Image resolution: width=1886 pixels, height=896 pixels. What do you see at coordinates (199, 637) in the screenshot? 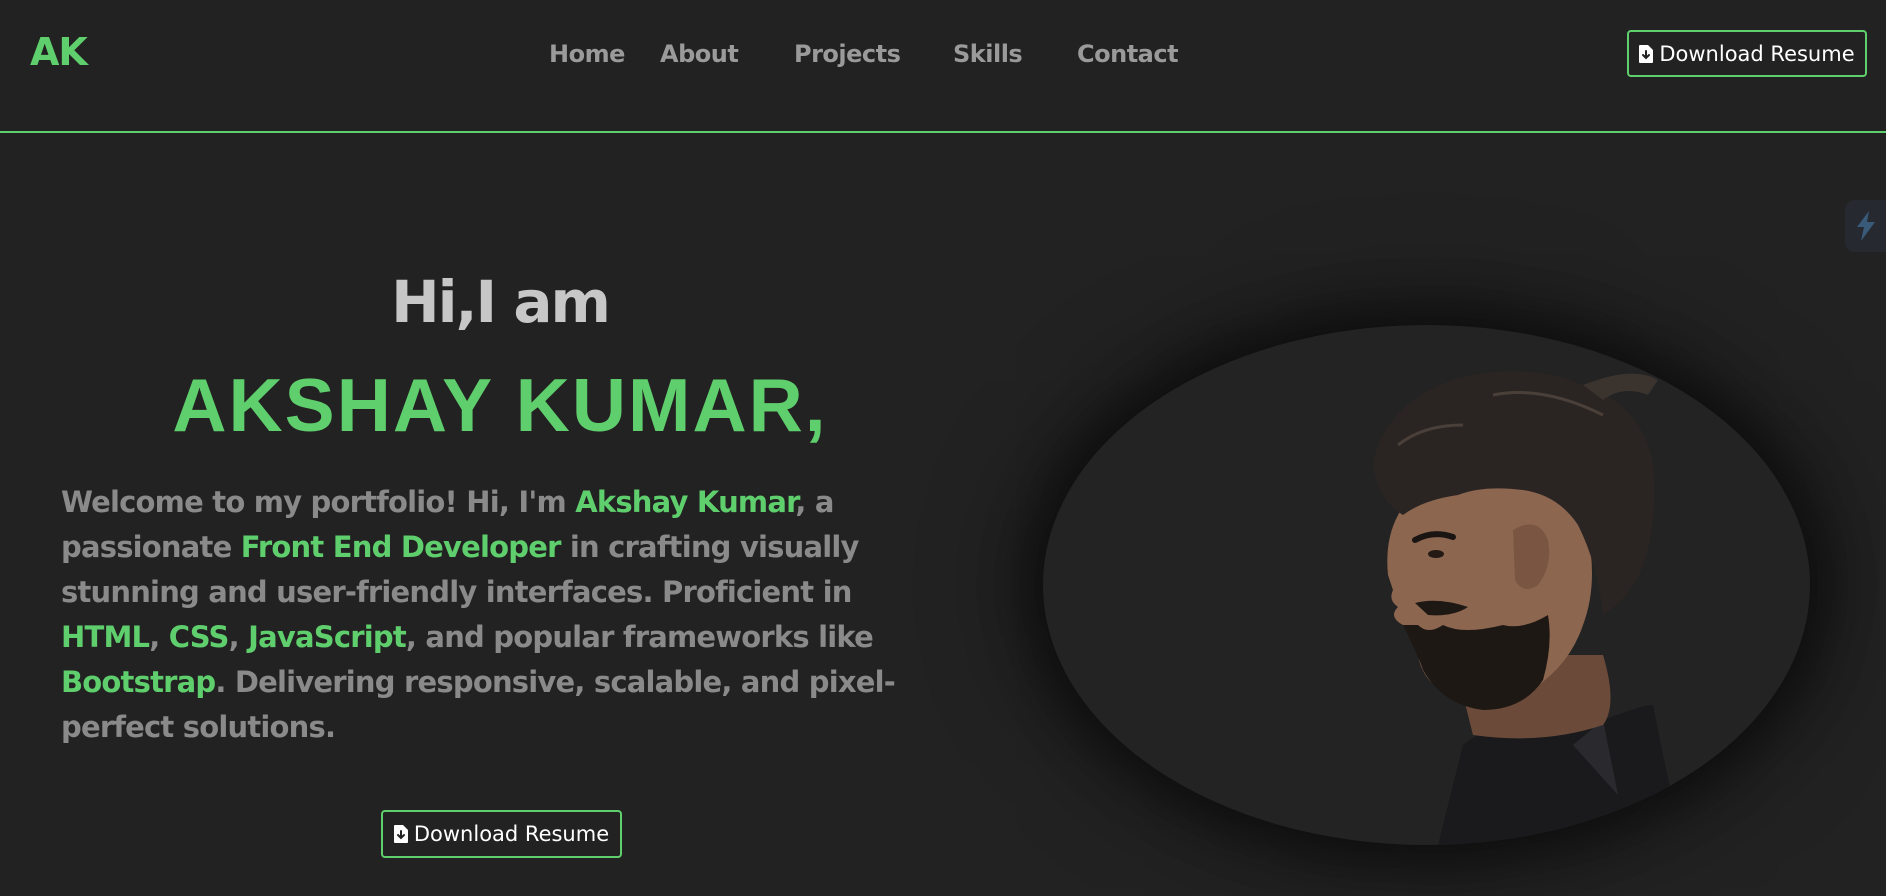
I see `desc-highlight-css: CSS` at bounding box center [199, 637].